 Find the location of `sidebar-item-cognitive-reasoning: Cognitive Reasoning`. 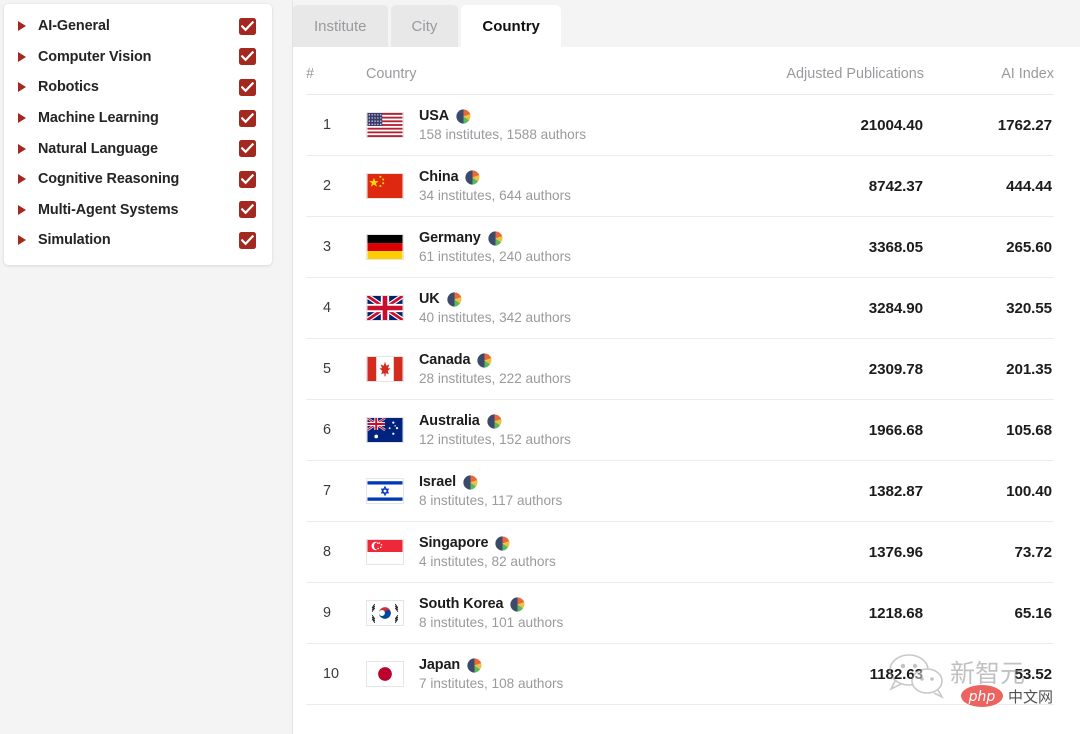

sidebar-item-cognitive-reasoning: Cognitive Reasoning is located at coordinates (138, 179).